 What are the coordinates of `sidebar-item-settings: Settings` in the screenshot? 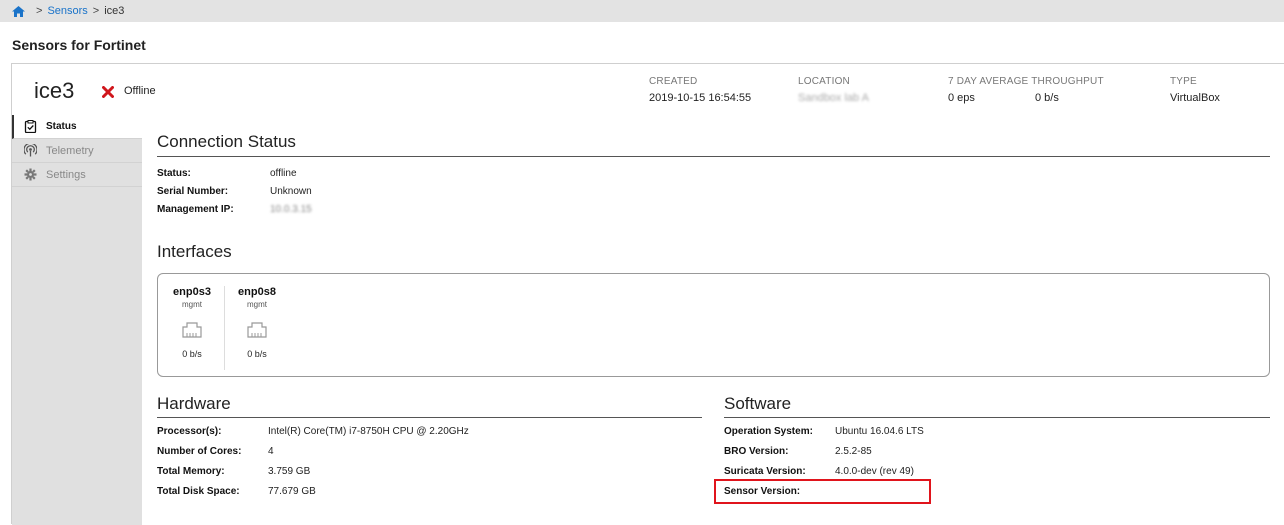 It's located at (77, 175).